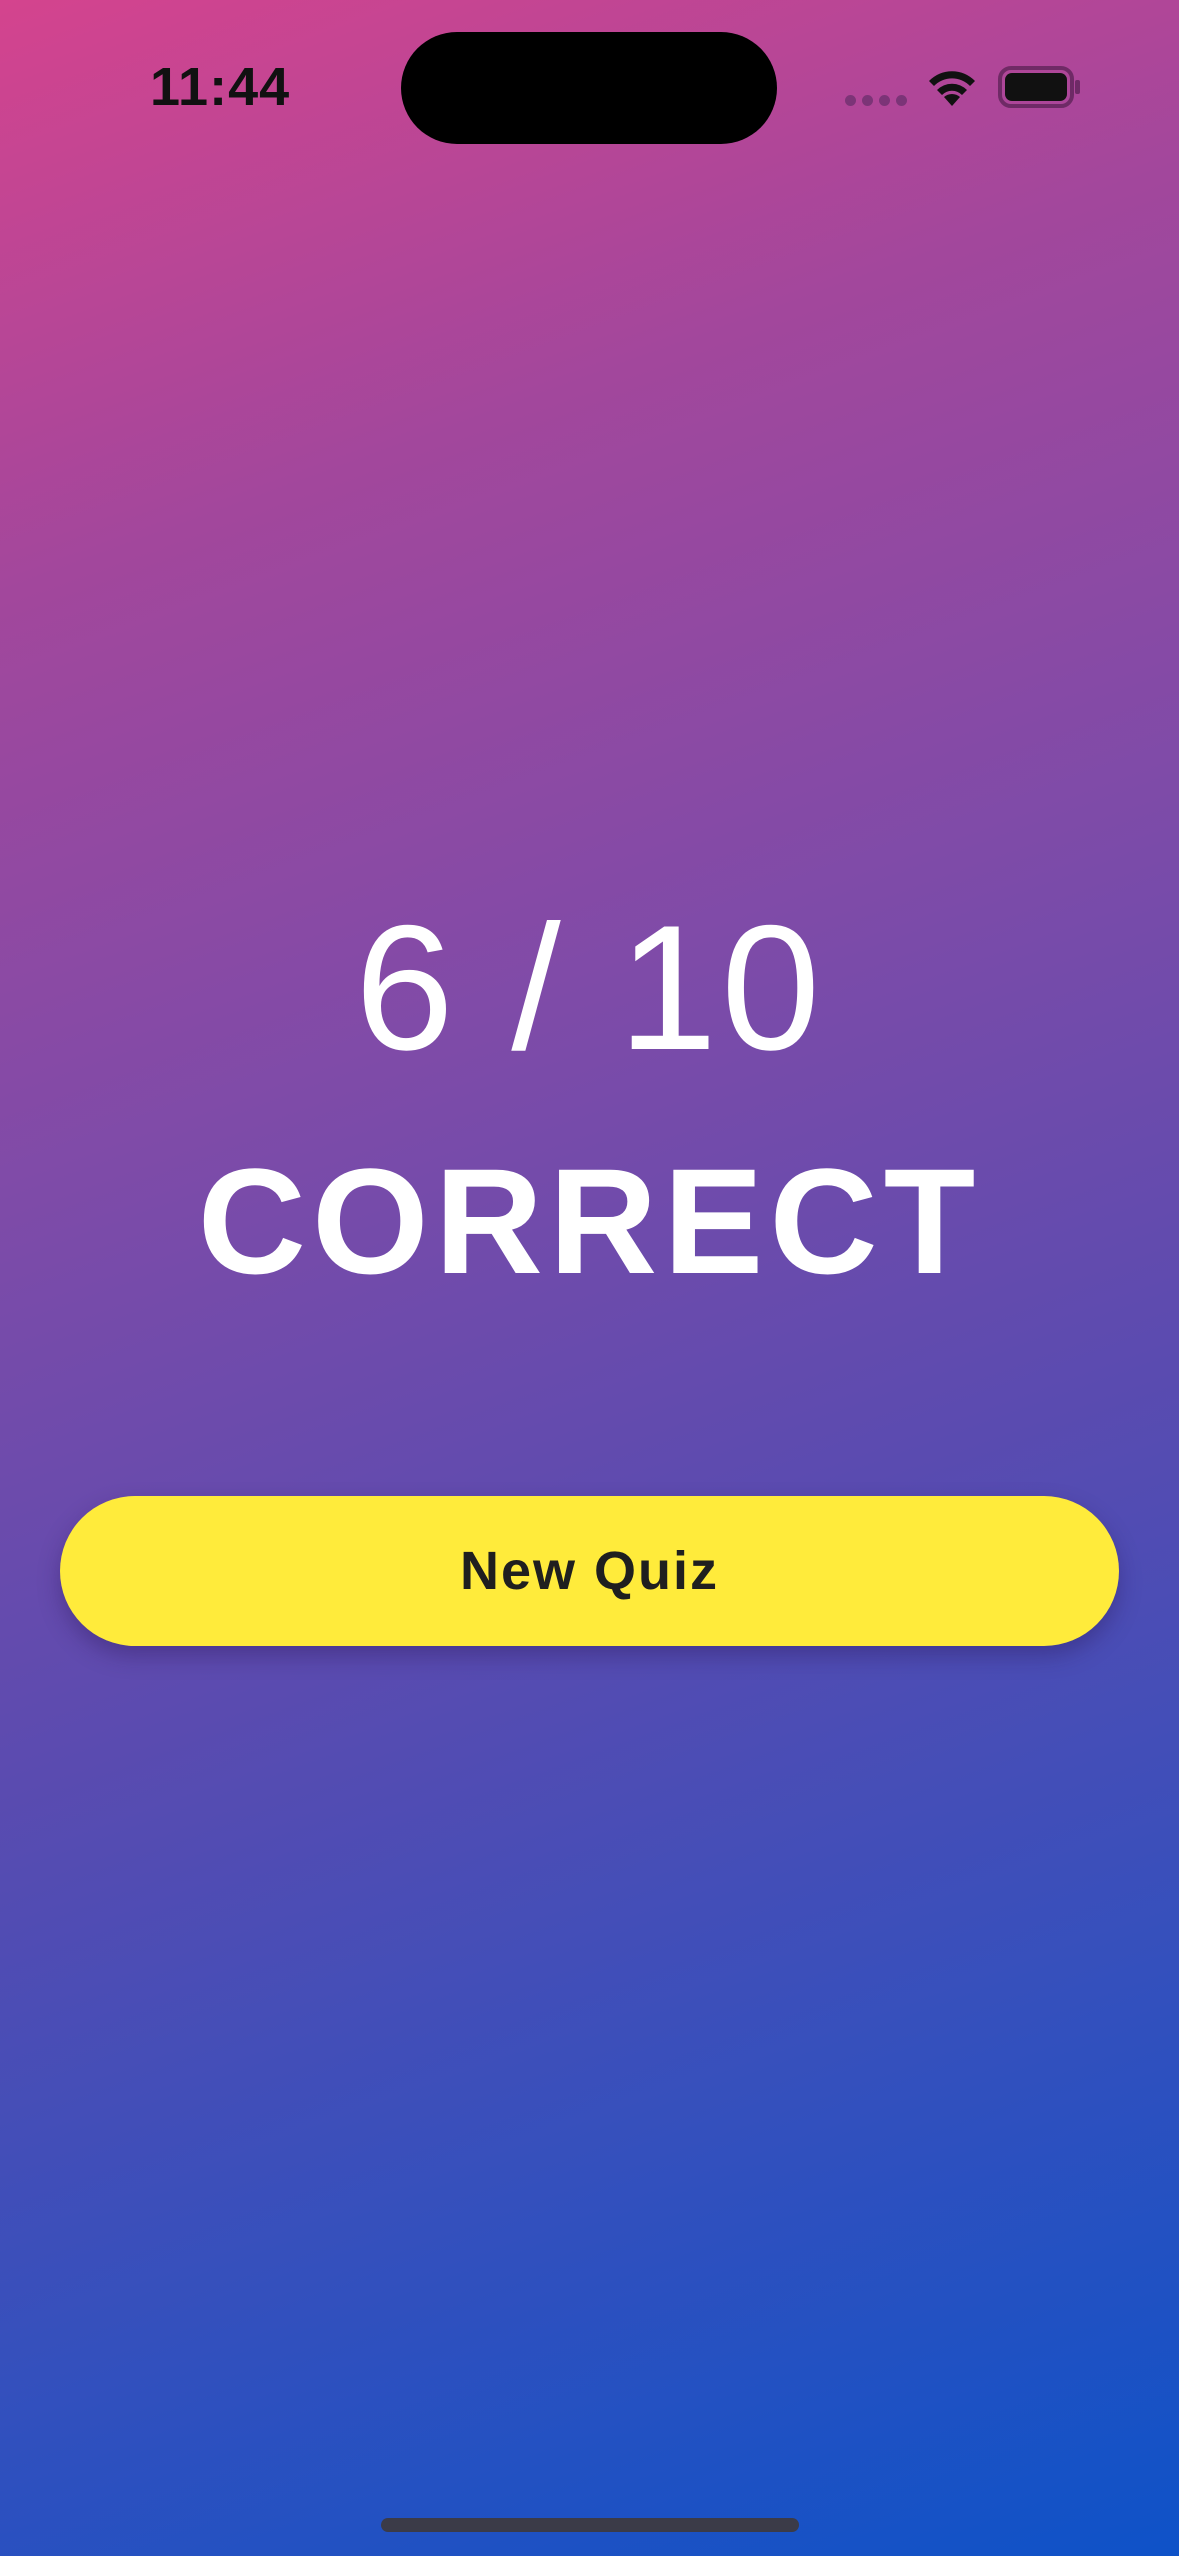 This screenshot has height=2556, width=1179. I want to click on status-time: 11:44, so click(220, 87).